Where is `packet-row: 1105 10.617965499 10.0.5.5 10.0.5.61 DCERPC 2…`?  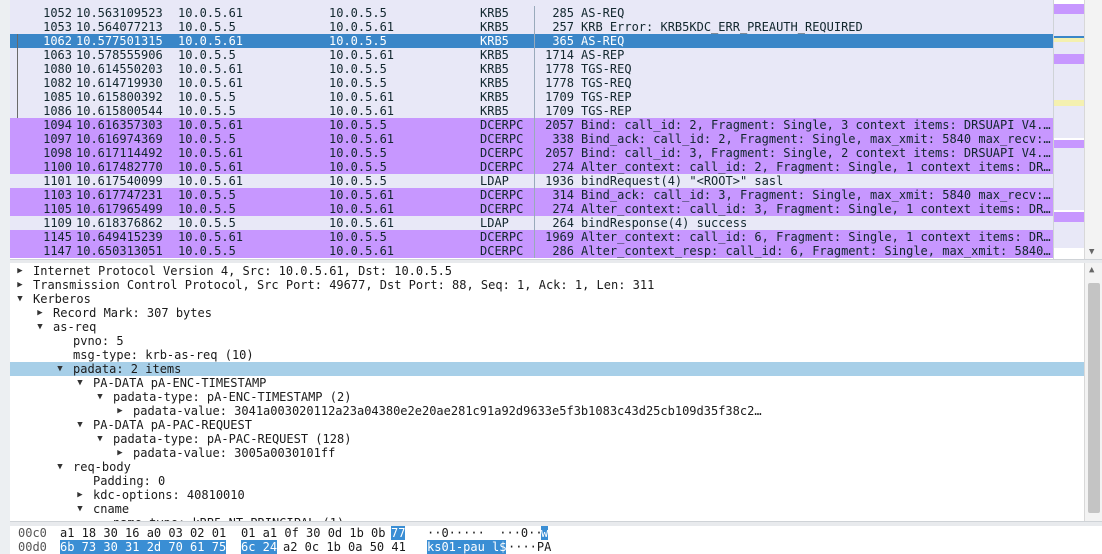 packet-row: 1105 10.617965499 10.0.5.5 10.0.5.61 DCERPC 2… is located at coordinates (531, 209).